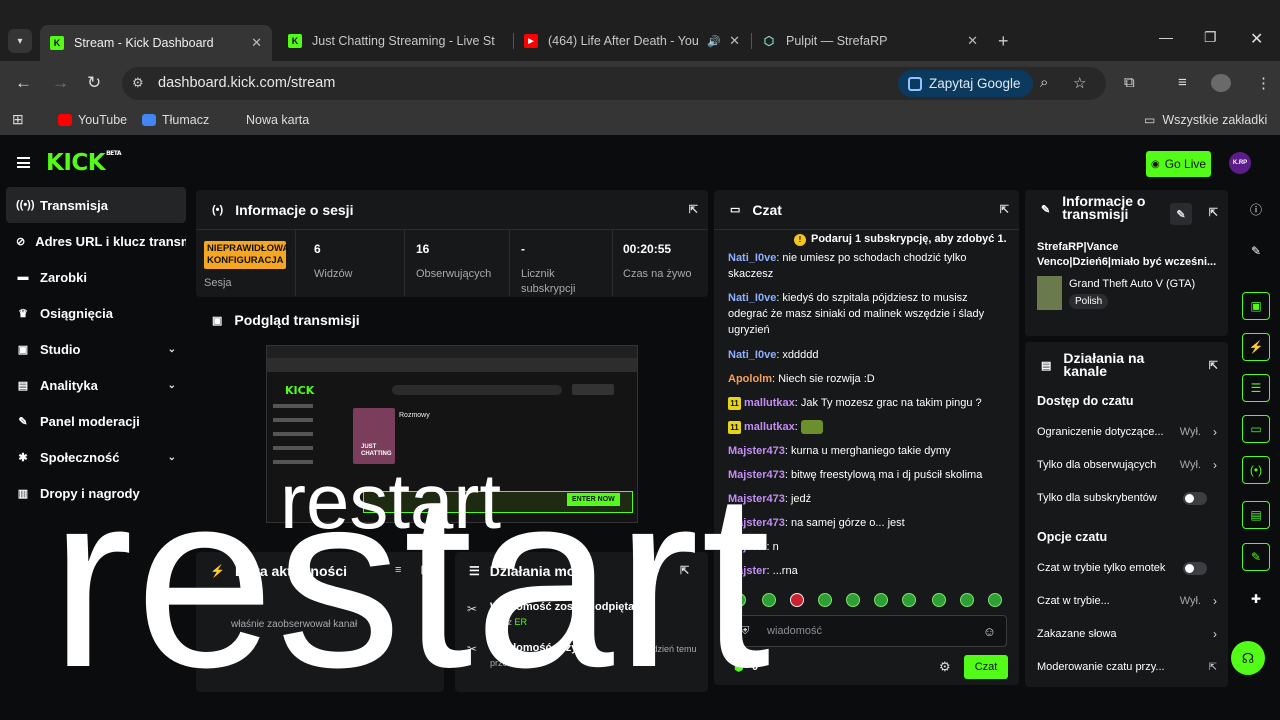  I want to click on extensions-icon: ⧉, so click(1129, 82).